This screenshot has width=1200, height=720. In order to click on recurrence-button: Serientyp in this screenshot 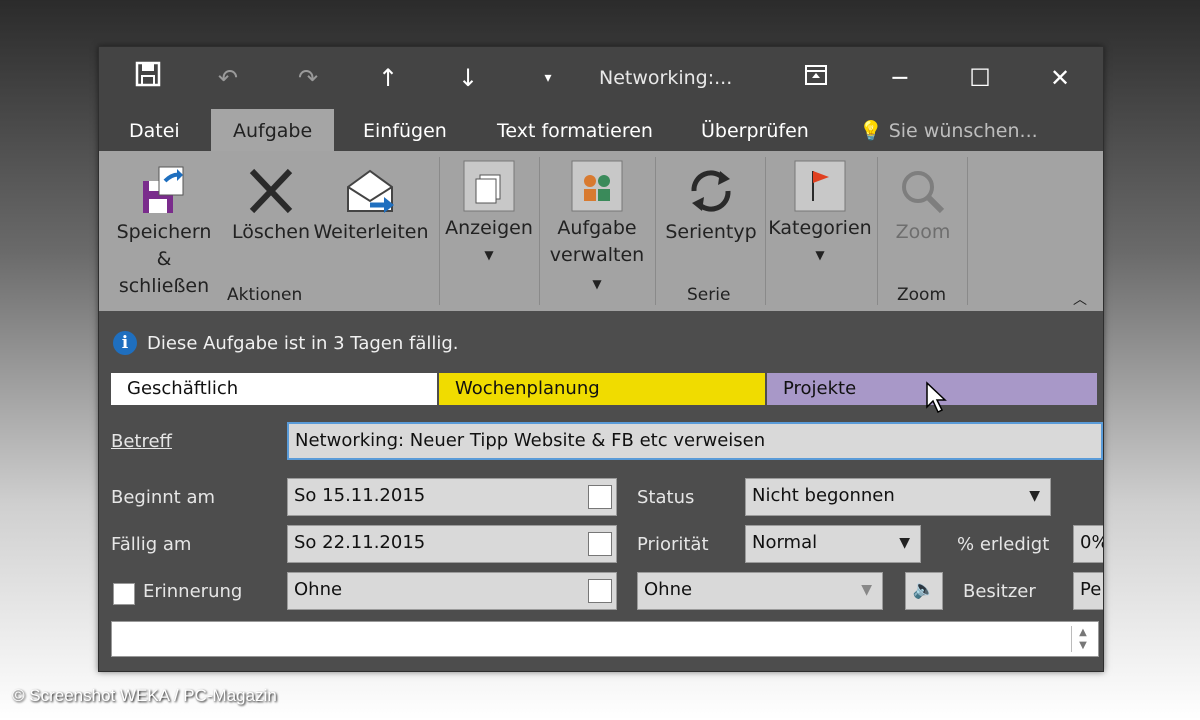, I will do `click(711, 204)`.